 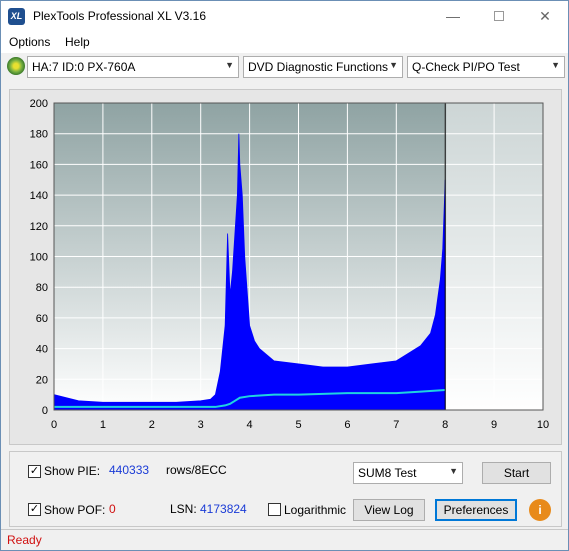 I want to click on y-tick-label: 20, so click(x=42, y=380).